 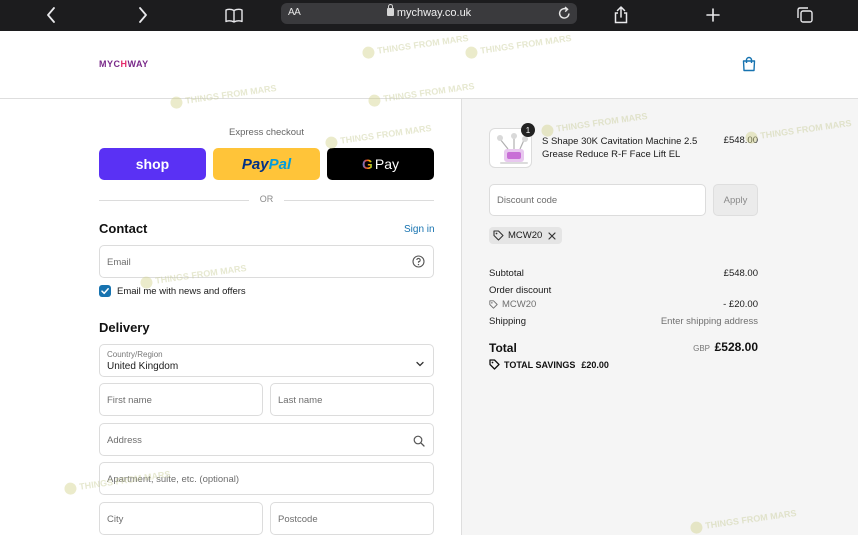 I want to click on total-row: Total GBP £528.00, so click(x=623, y=348).